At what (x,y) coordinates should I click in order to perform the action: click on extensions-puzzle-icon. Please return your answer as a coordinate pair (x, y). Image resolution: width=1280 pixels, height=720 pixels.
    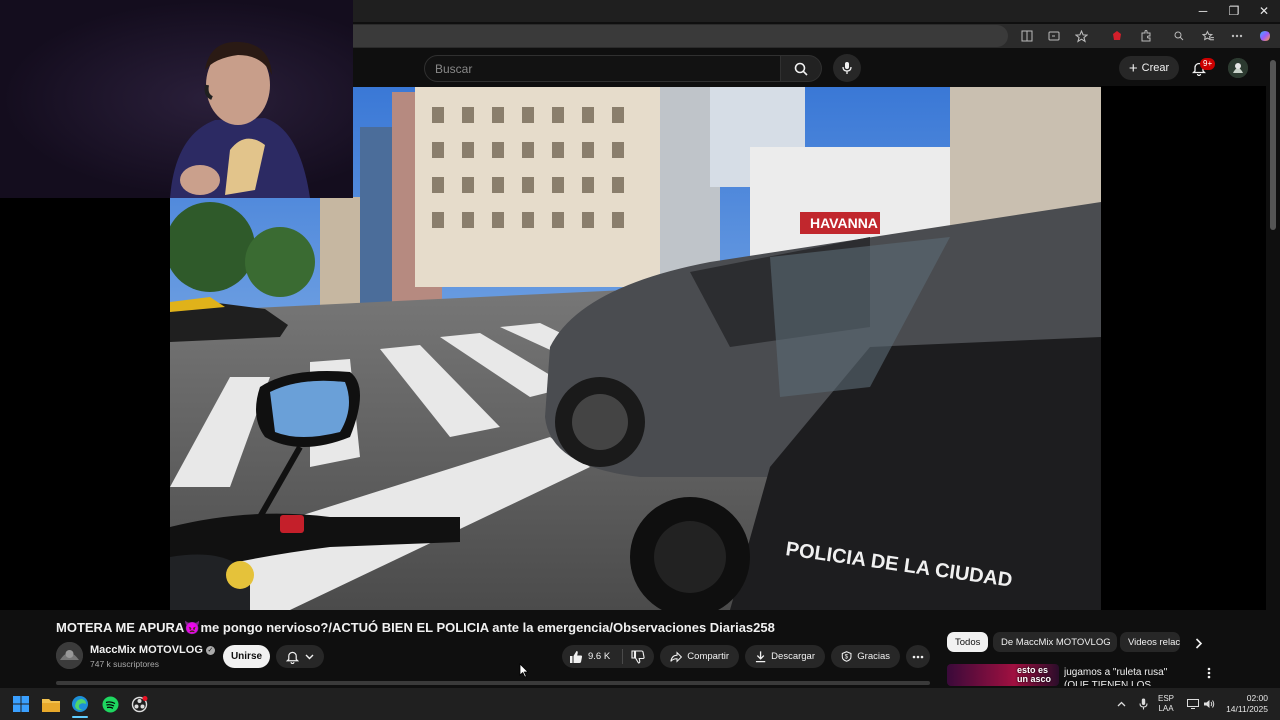
    Looking at the image, I should click on (1146, 36).